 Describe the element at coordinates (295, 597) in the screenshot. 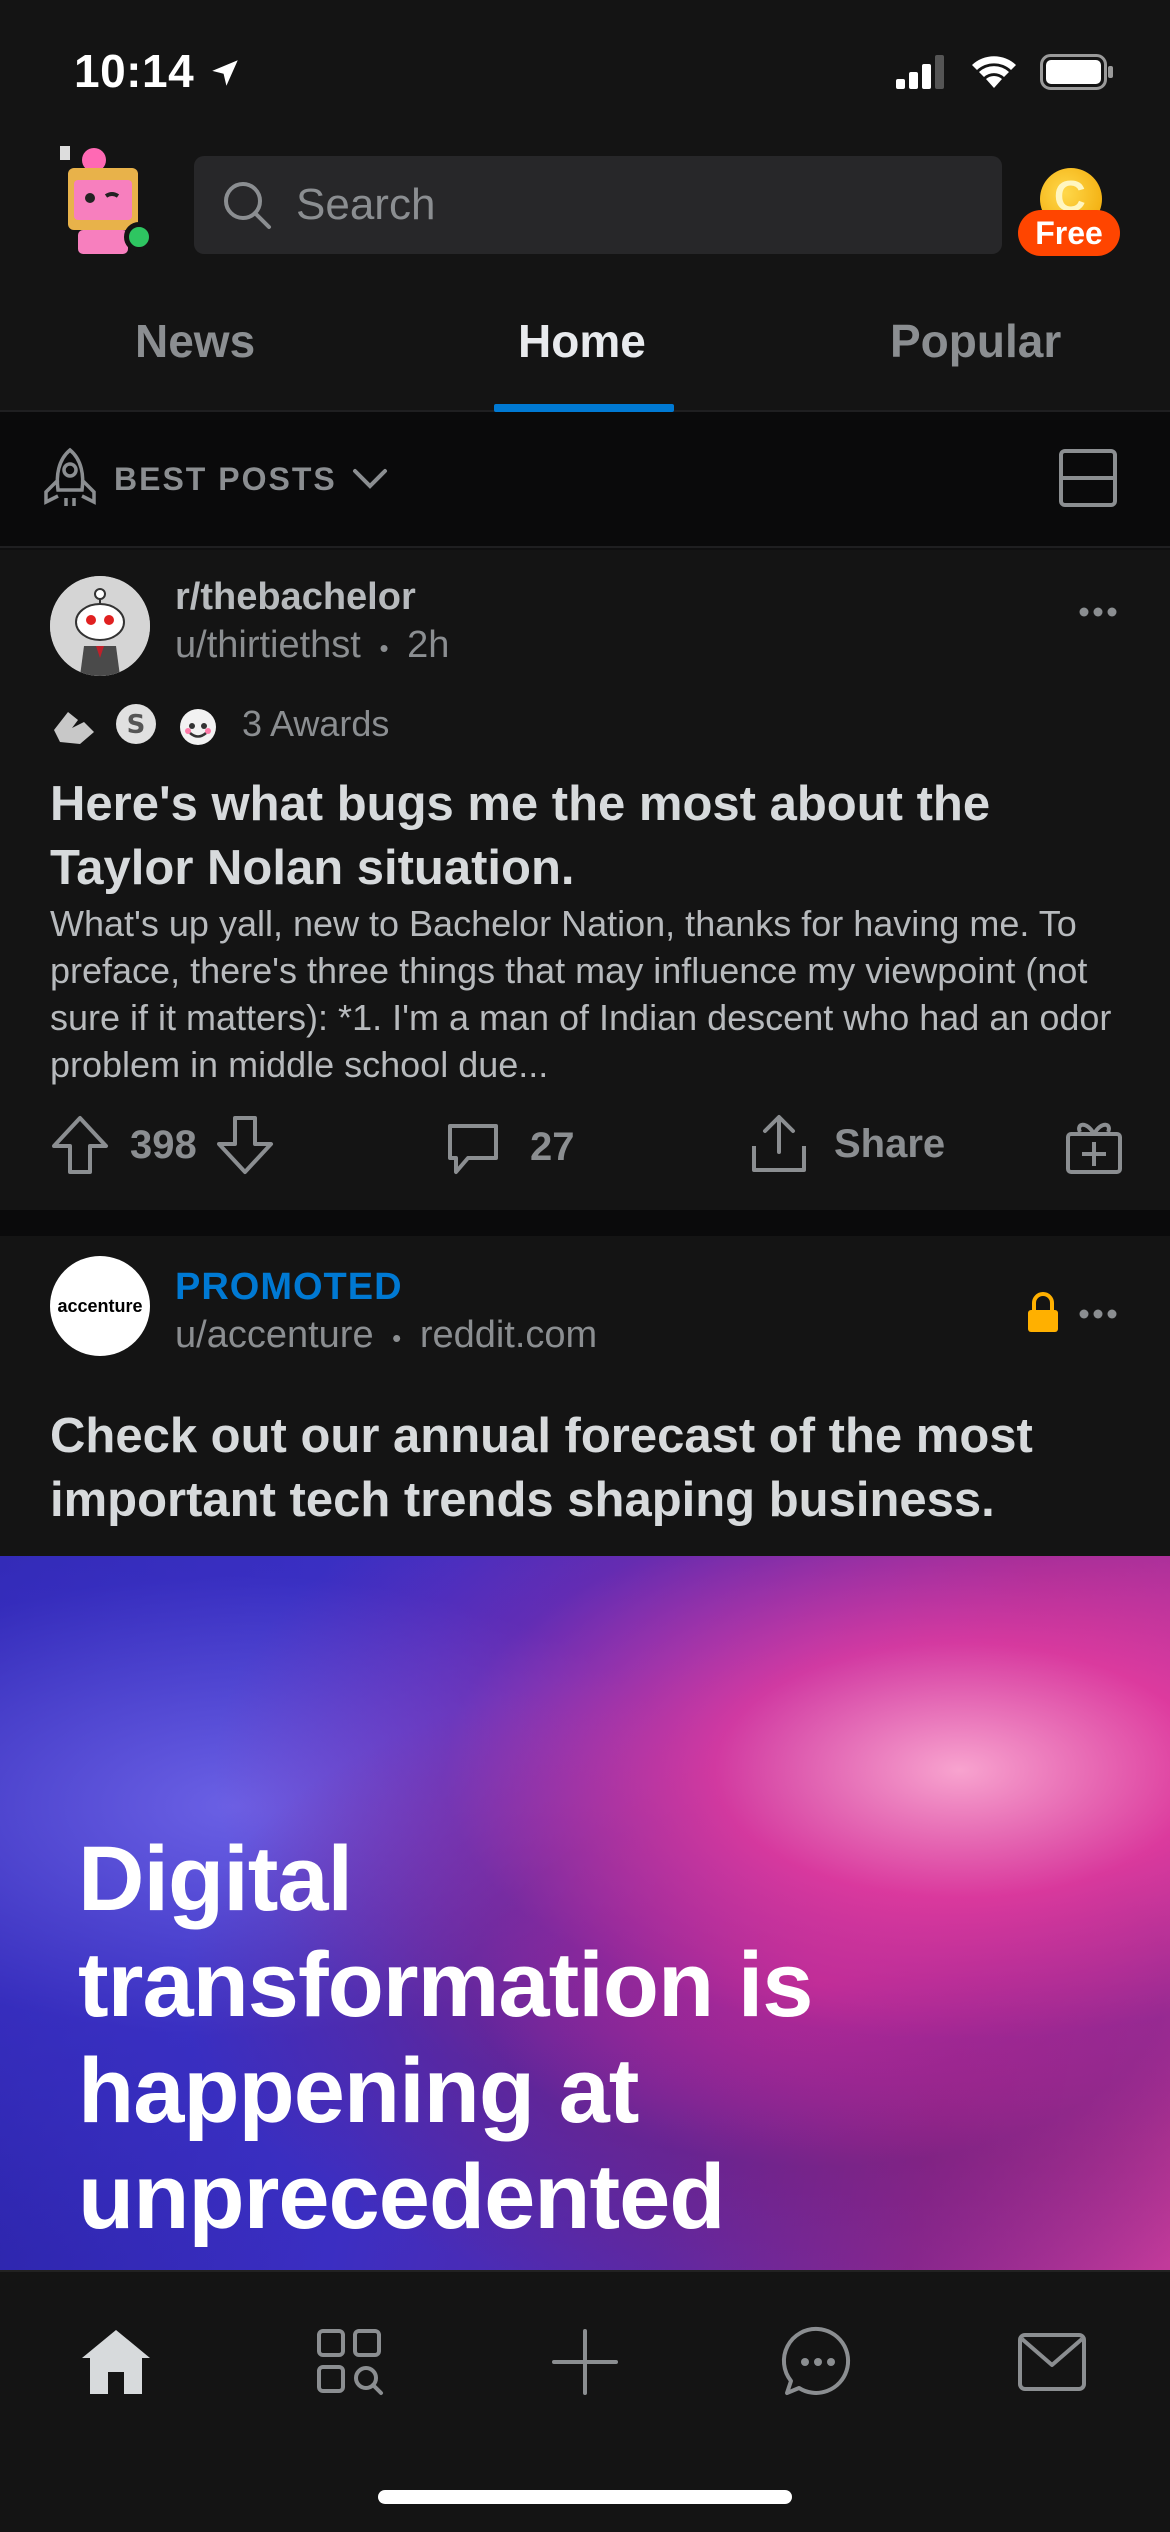

I see `subreddit-name: r/thebachelor` at that location.